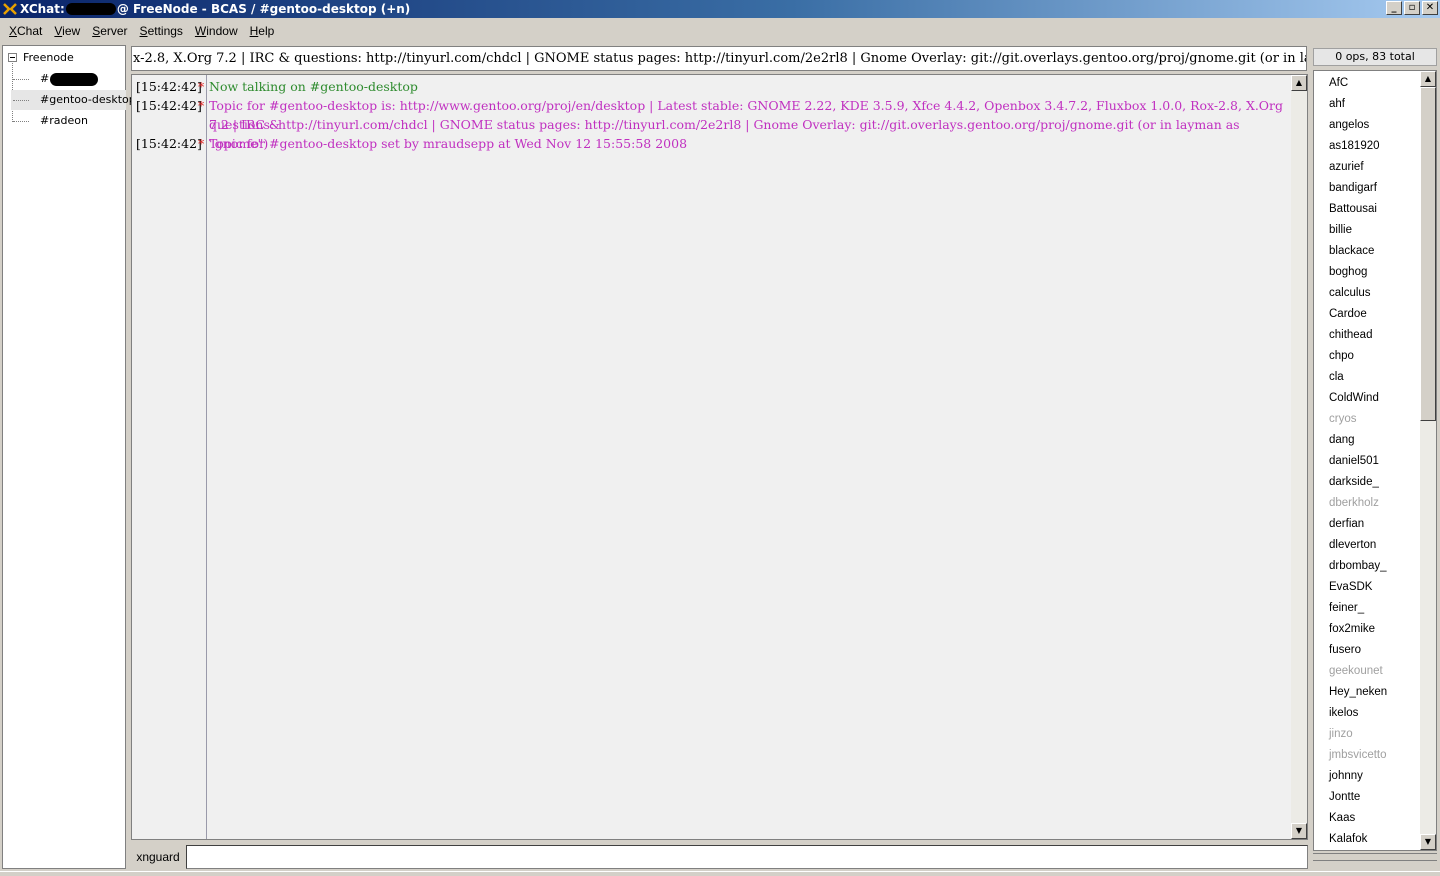 The height and width of the screenshot is (876, 1440). What do you see at coordinates (25, 31) in the screenshot?
I see `menu-xchat: XChat` at bounding box center [25, 31].